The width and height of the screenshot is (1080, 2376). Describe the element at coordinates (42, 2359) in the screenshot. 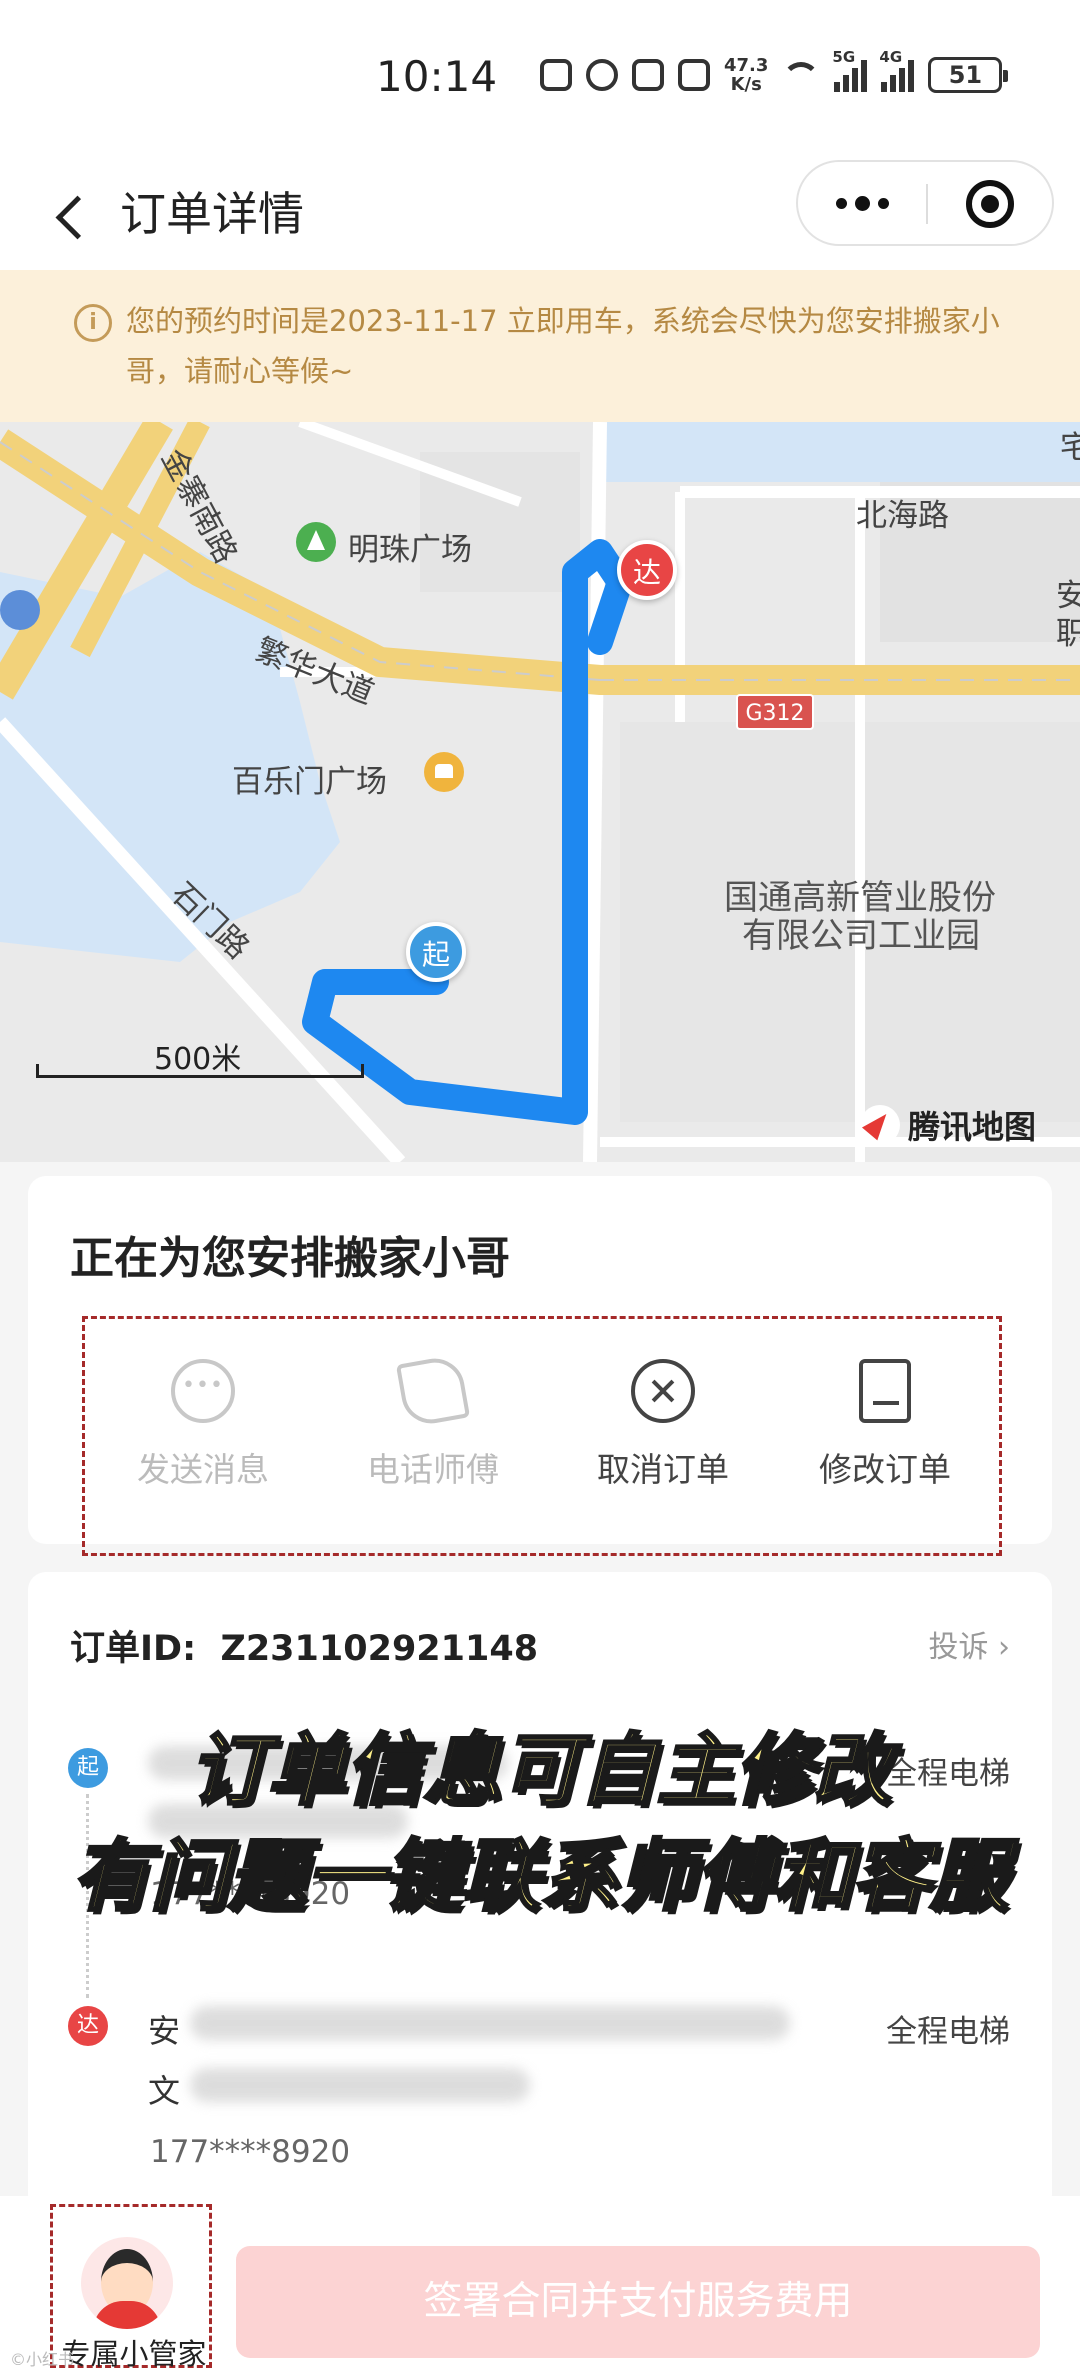

I see `watermark: ©小红书` at that location.